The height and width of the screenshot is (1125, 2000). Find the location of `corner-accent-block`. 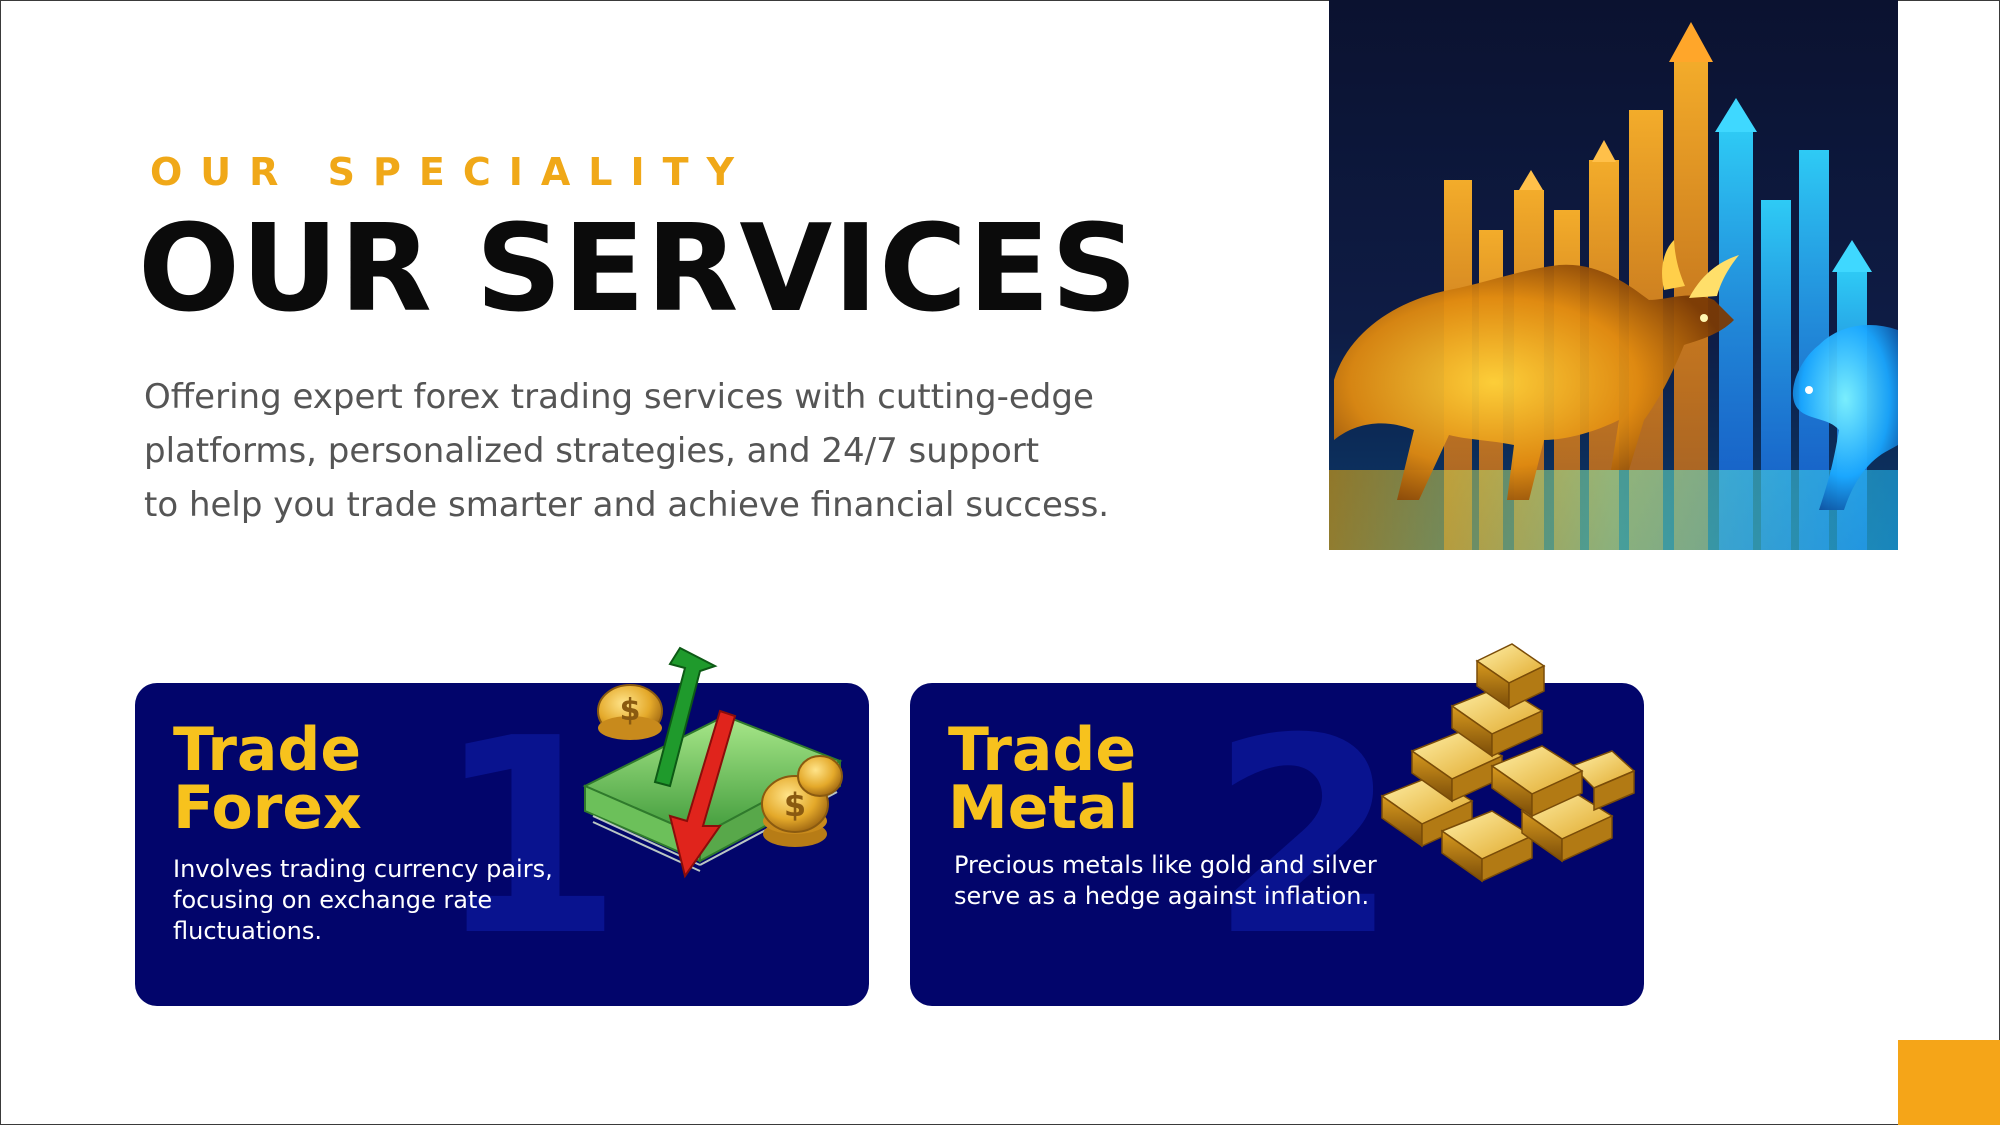

corner-accent-block is located at coordinates (1949, 1082).